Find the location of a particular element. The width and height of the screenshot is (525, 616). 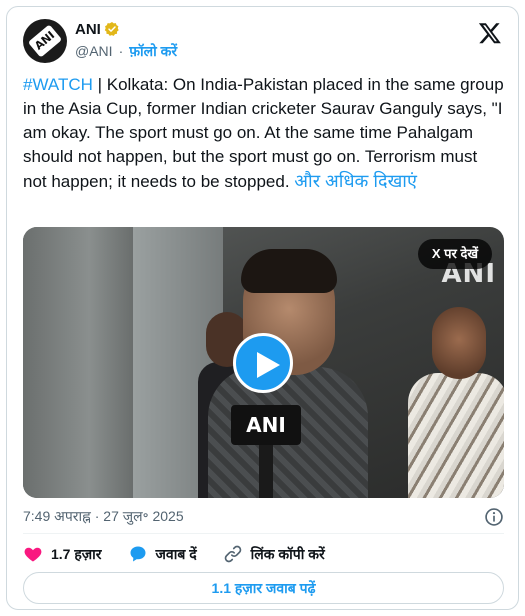

reply-button: जवाब दें is located at coordinates (162, 554).